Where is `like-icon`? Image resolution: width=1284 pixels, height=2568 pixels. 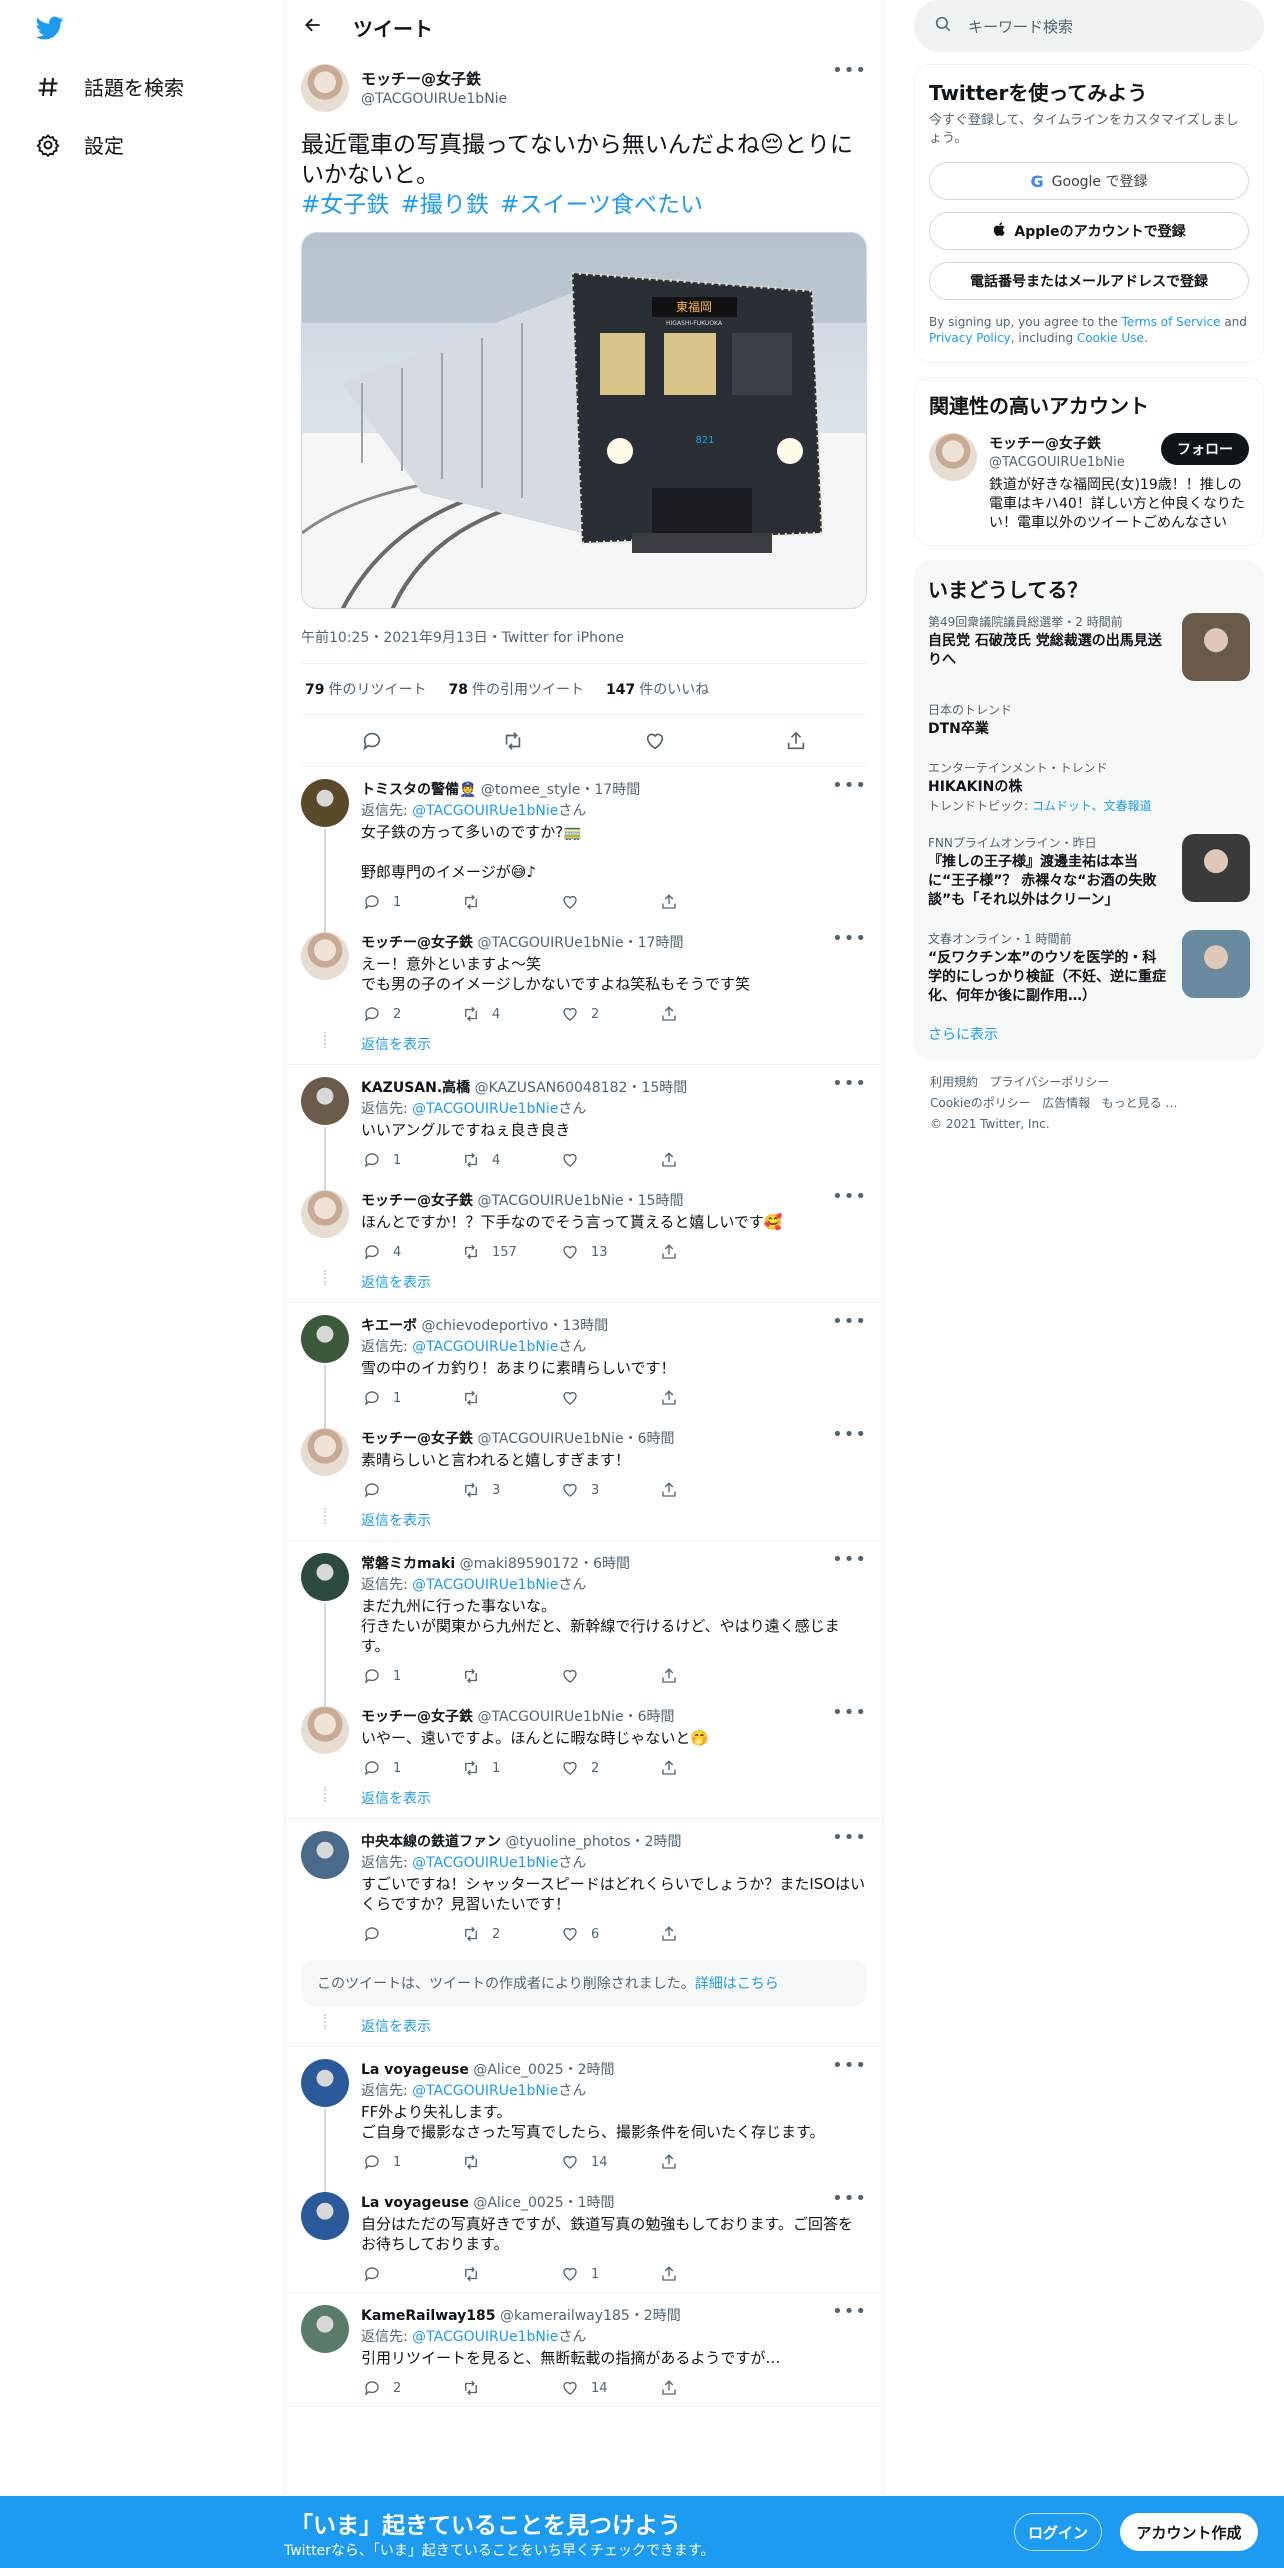
like-icon is located at coordinates (655, 741).